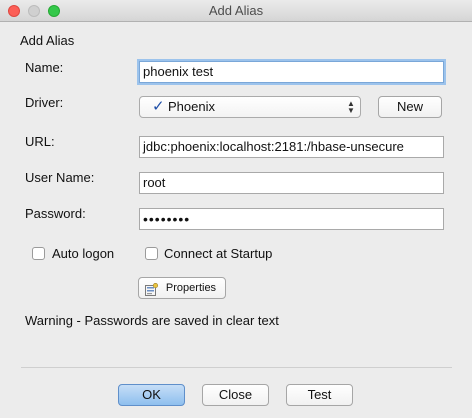  I want to click on divider, so click(236, 367).